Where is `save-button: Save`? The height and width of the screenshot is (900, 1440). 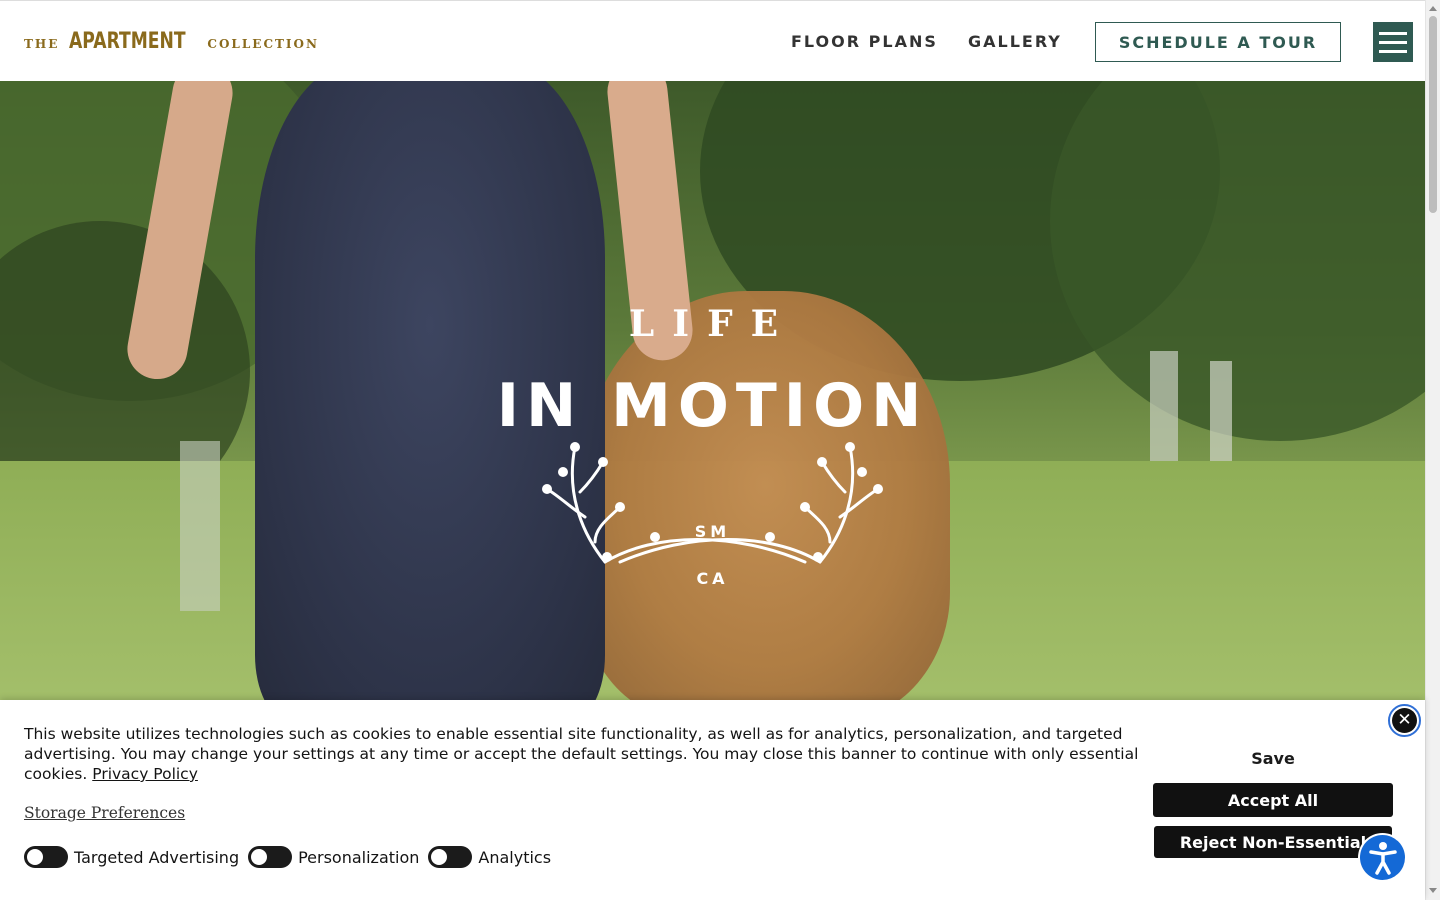 save-button: Save is located at coordinates (1273, 758).